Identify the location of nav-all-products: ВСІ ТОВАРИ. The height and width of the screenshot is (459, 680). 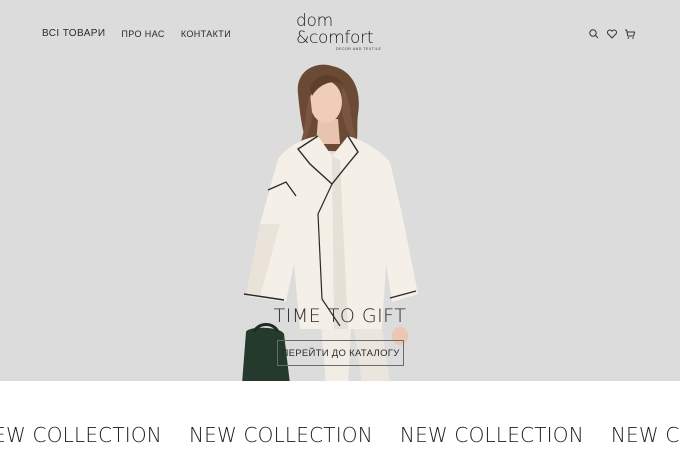
(73, 33).